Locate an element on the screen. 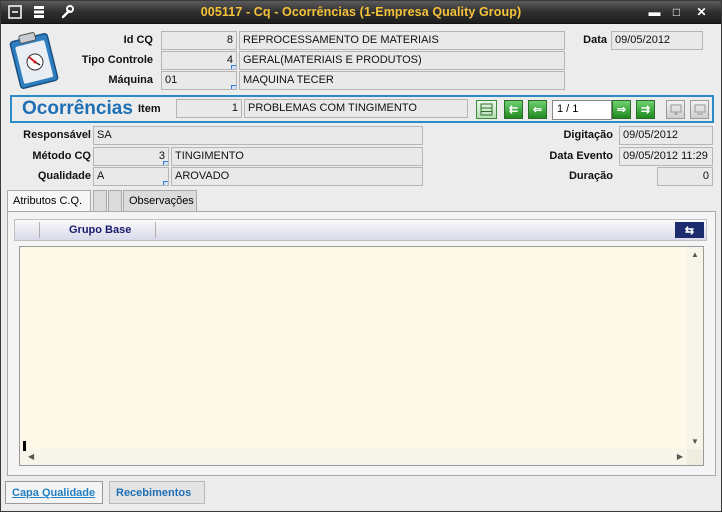 The image size is (722, 512). delete-record-button is located at coordinates (699, 109).